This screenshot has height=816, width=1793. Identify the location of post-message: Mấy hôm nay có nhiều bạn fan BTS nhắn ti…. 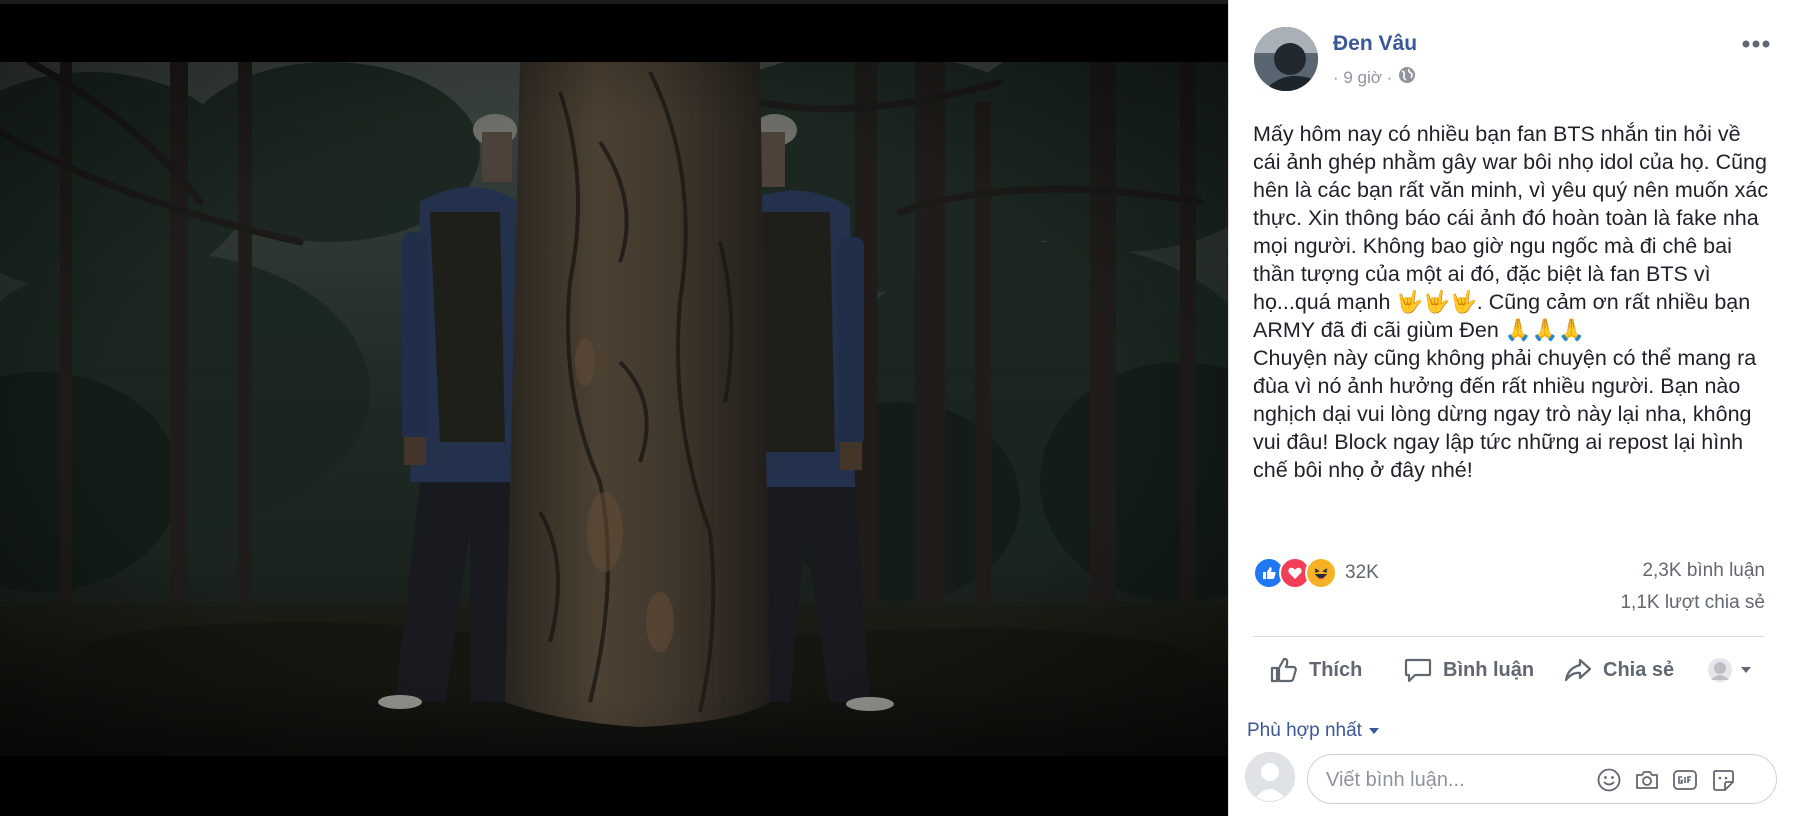
(1511, 302).